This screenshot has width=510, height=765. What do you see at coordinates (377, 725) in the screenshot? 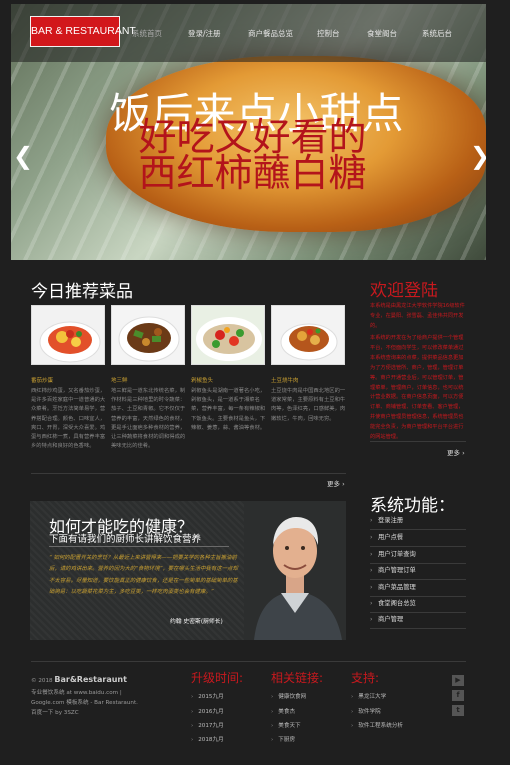
I see `footer-support-link: › 软件工程系统分析` at bounding box center [377, 725].